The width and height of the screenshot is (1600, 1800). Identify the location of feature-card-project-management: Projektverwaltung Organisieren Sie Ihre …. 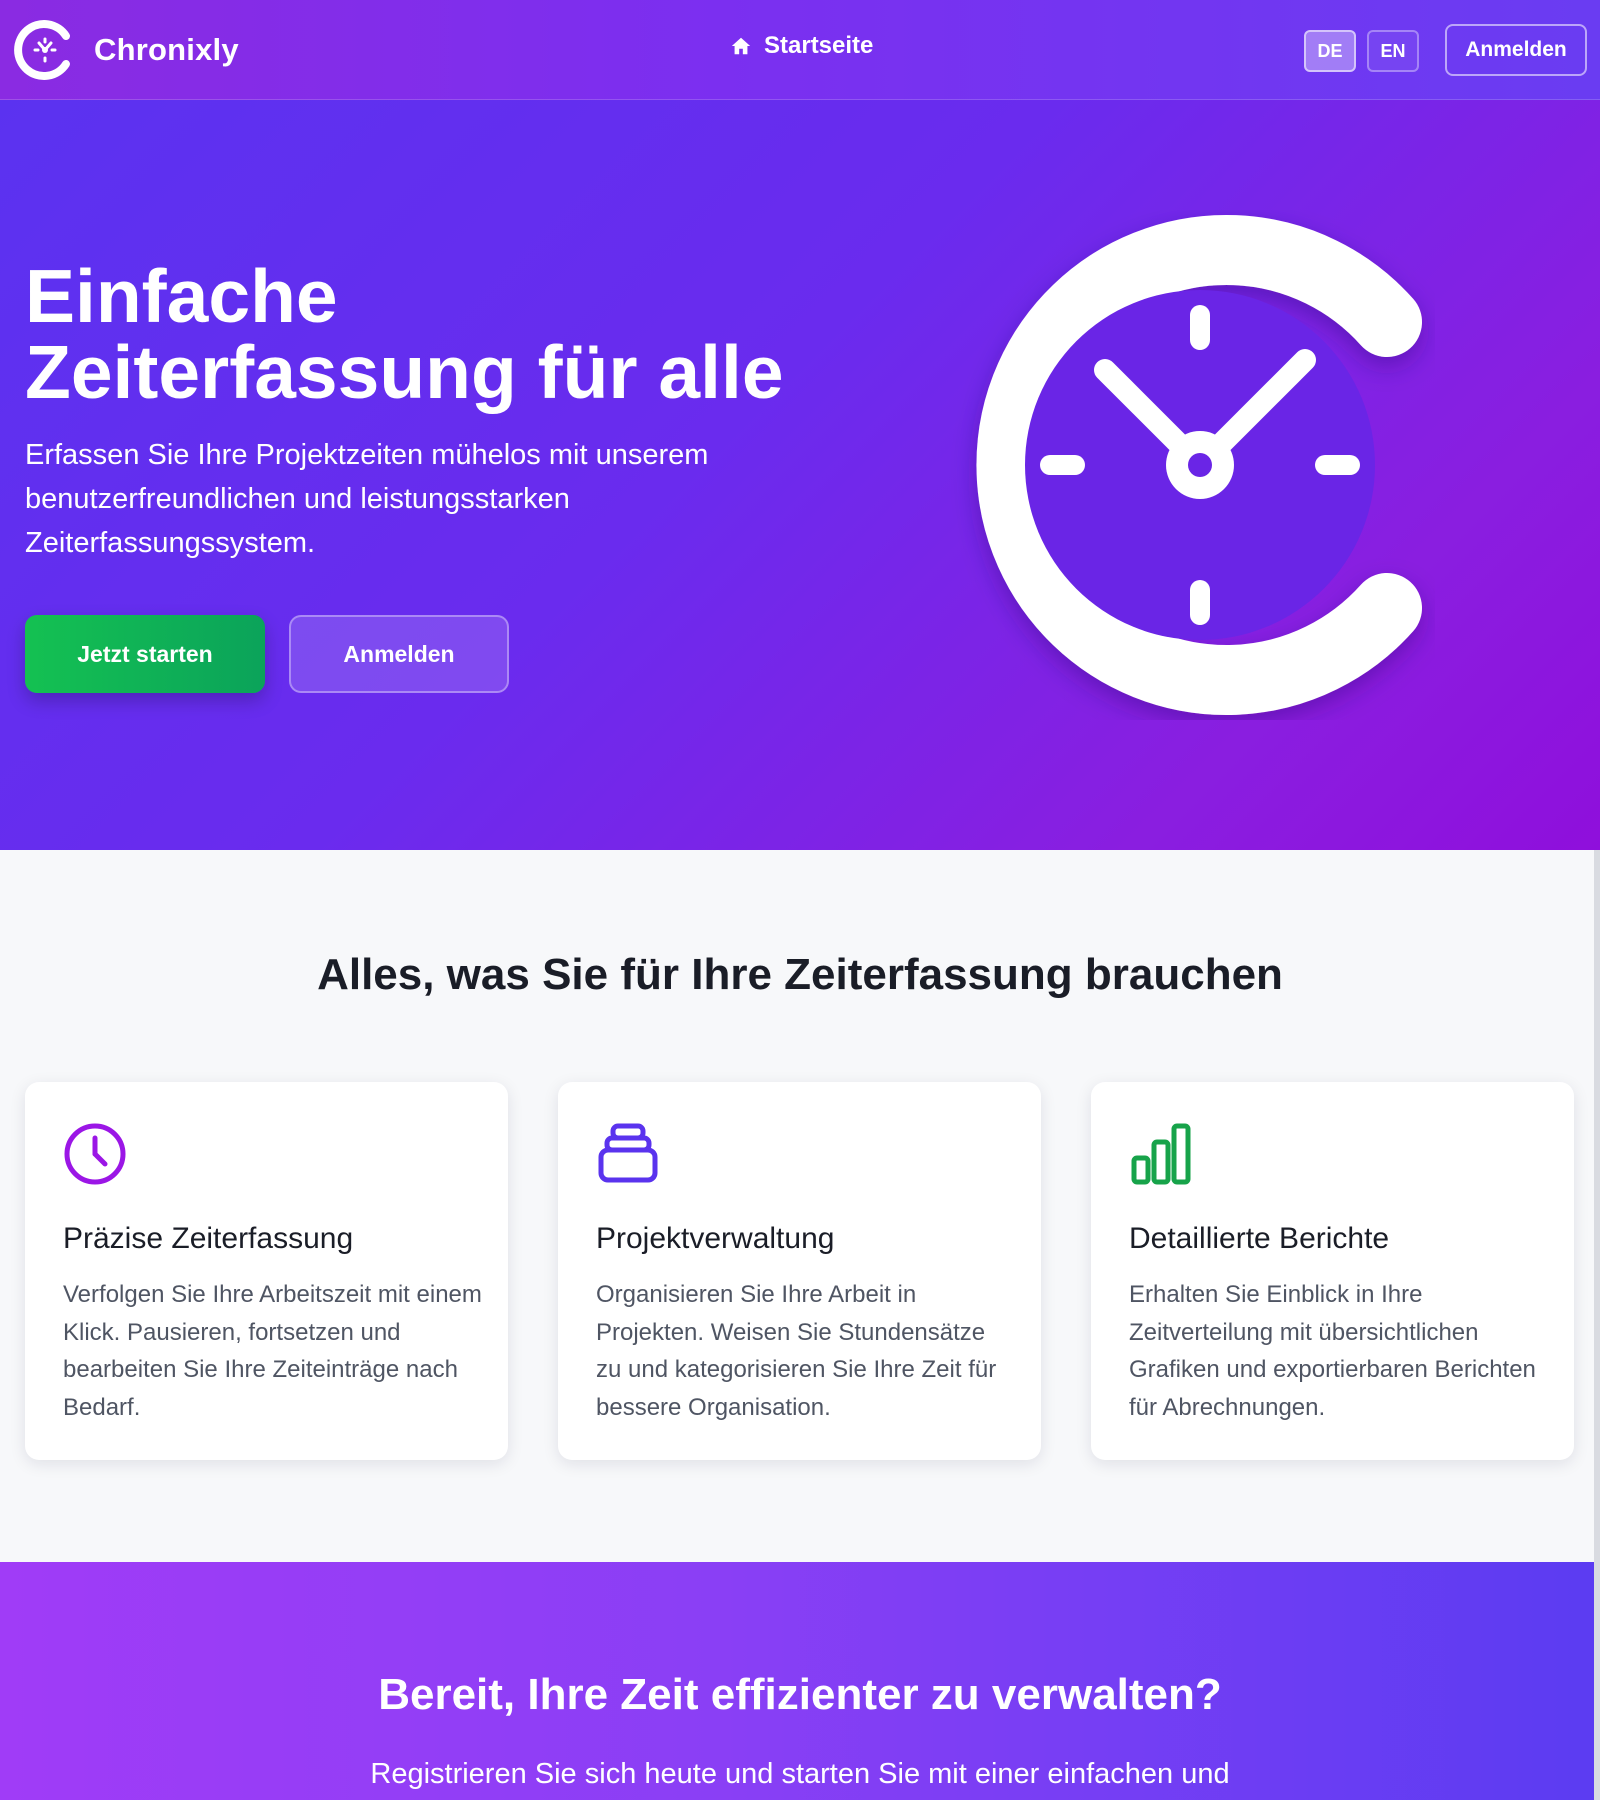
(799, 1271).